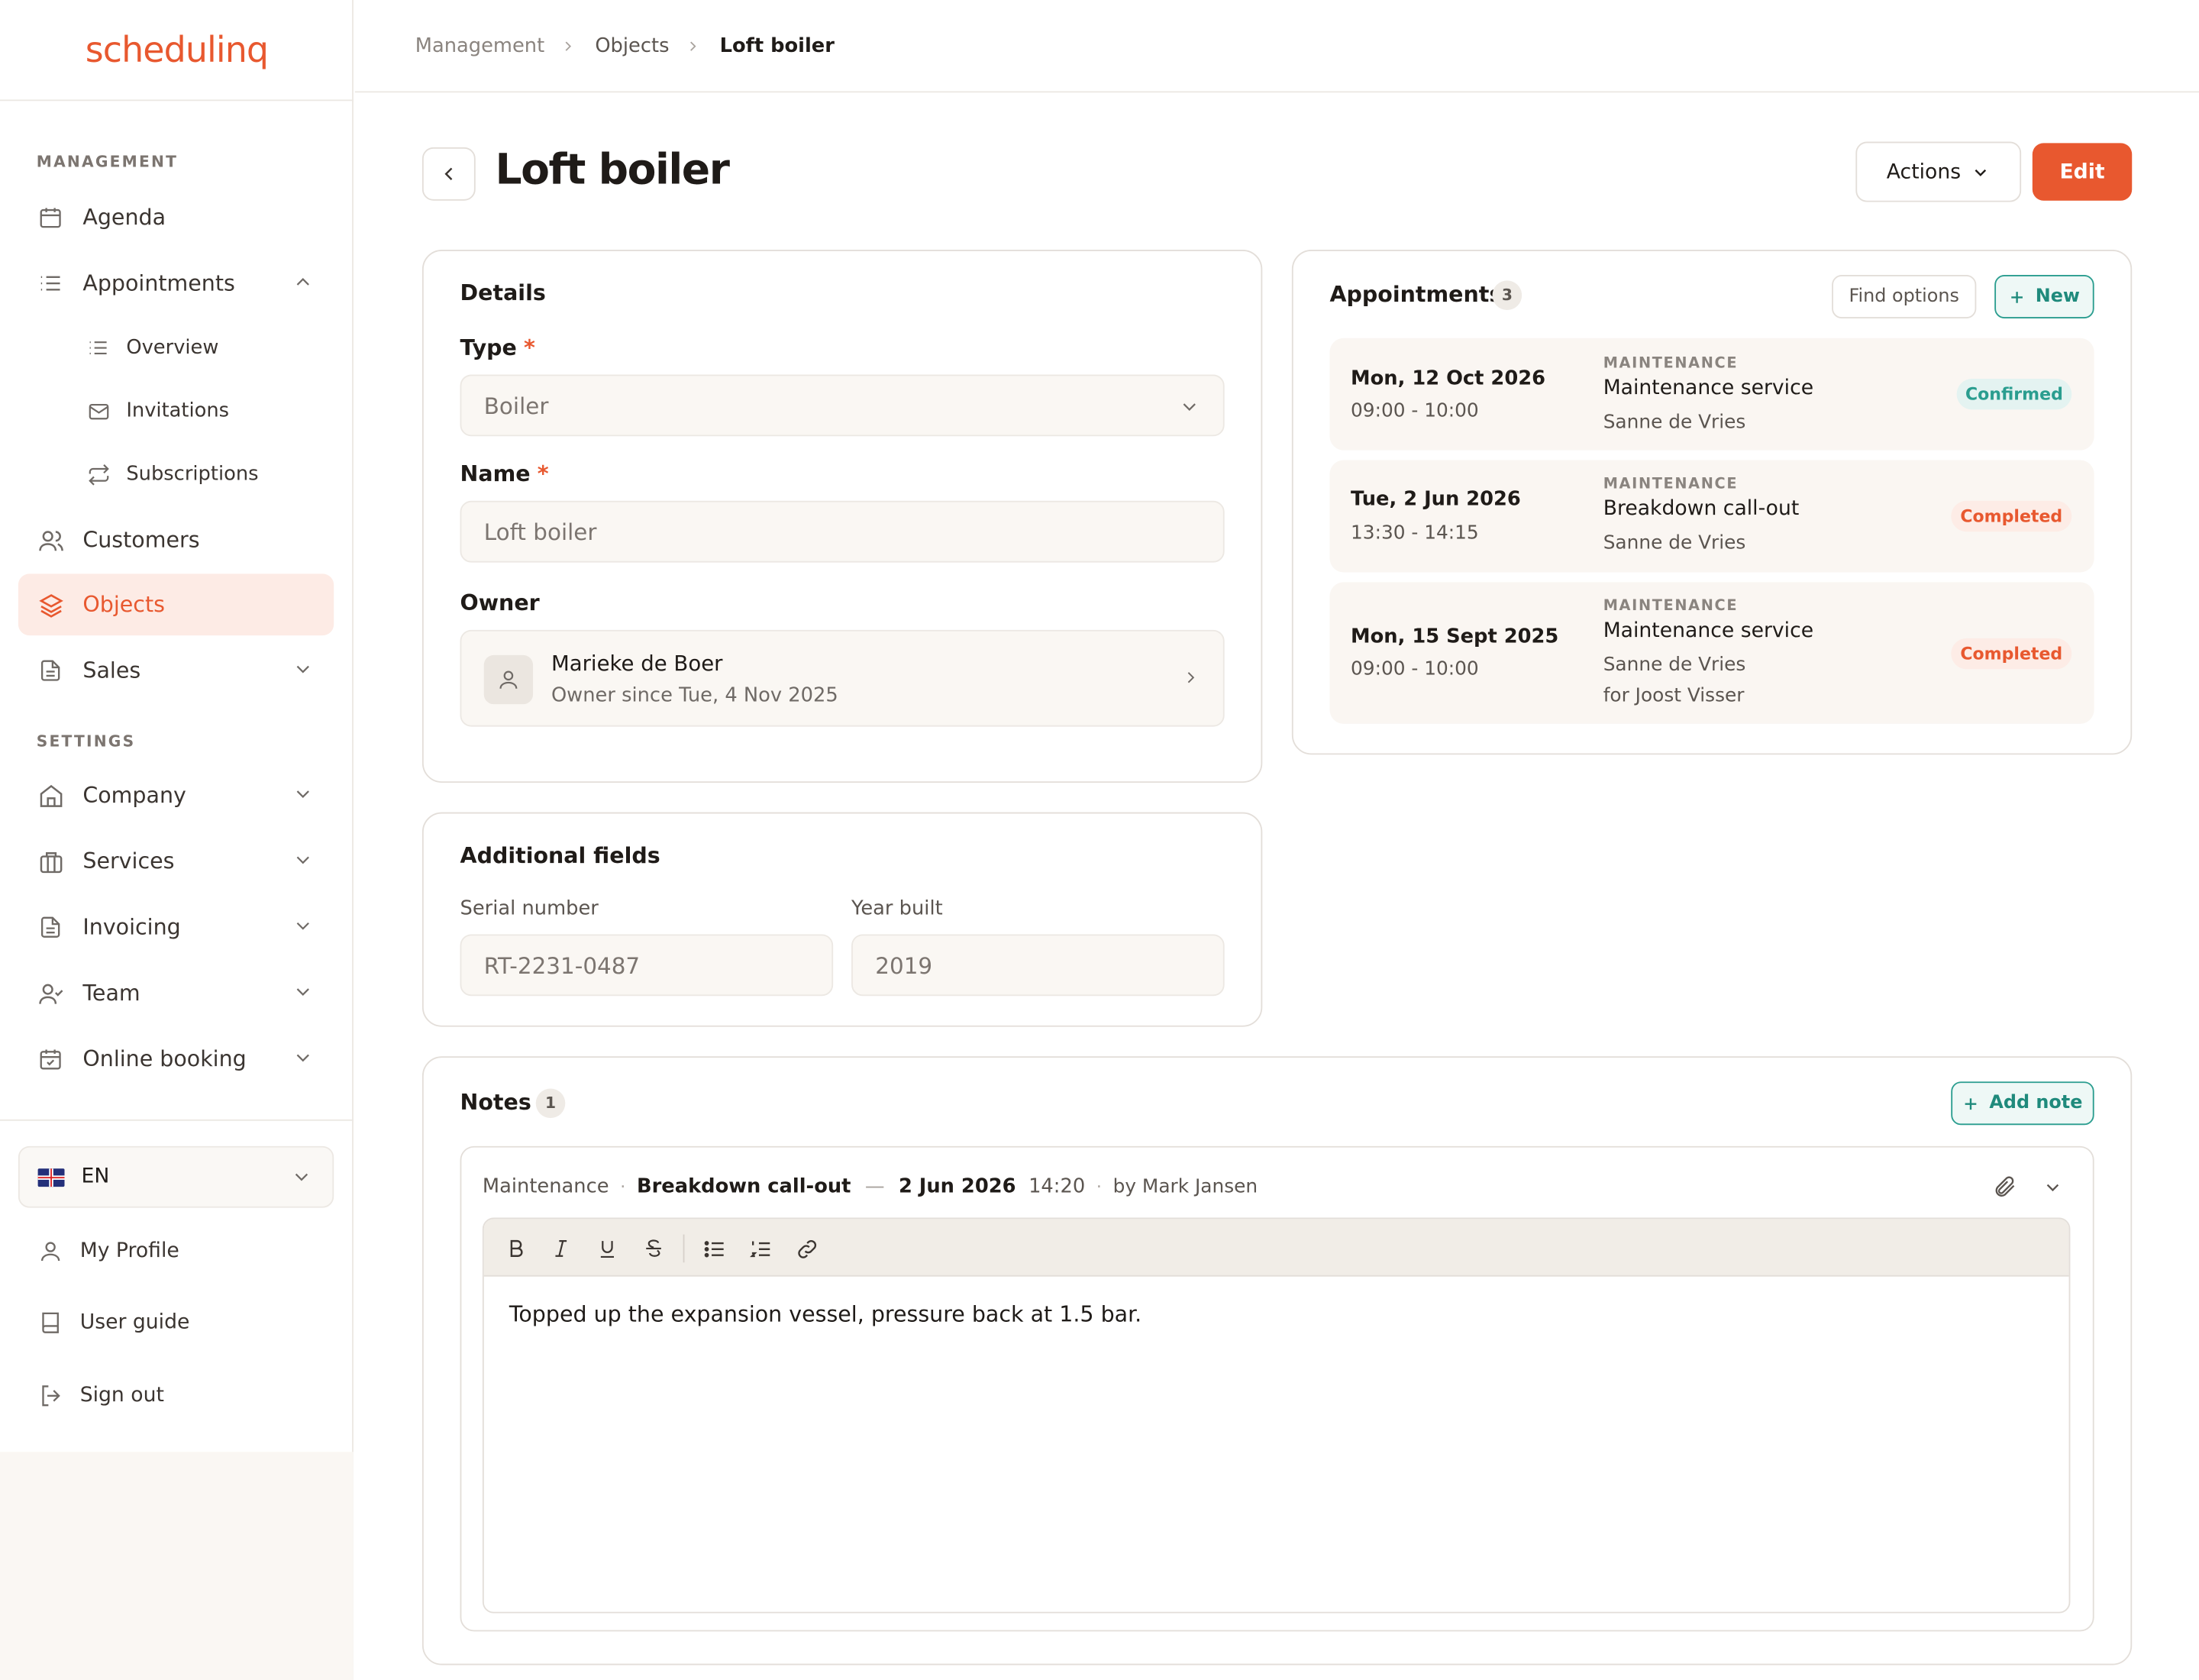 The height and width of the screenshot is (1680, 2199). I want to click on appointment-staff: Sanne de Vries, so click(1675, 666).